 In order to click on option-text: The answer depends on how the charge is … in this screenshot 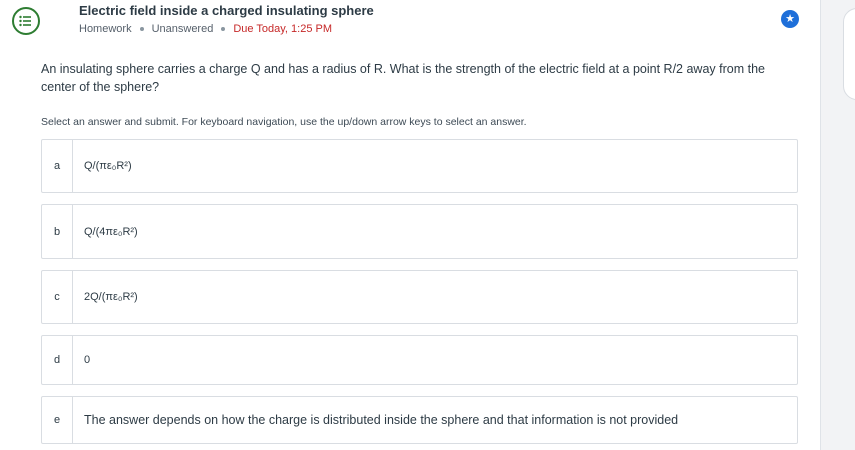, I will do `click(381, 420)`.